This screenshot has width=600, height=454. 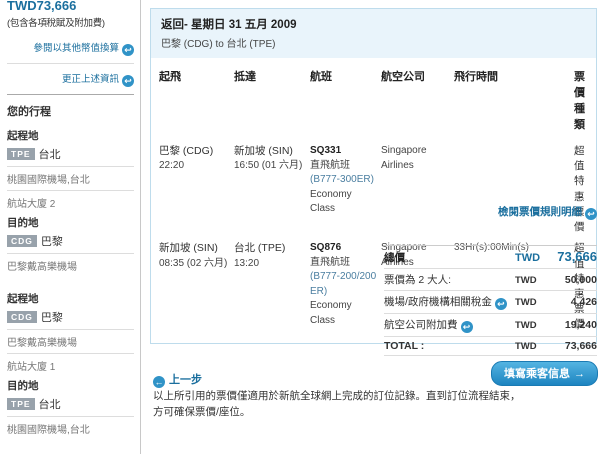 What do you see at coordinates (170, 77) in the screenshot?
I see `col-depart: 起飛` at bounding box center [170, 77].